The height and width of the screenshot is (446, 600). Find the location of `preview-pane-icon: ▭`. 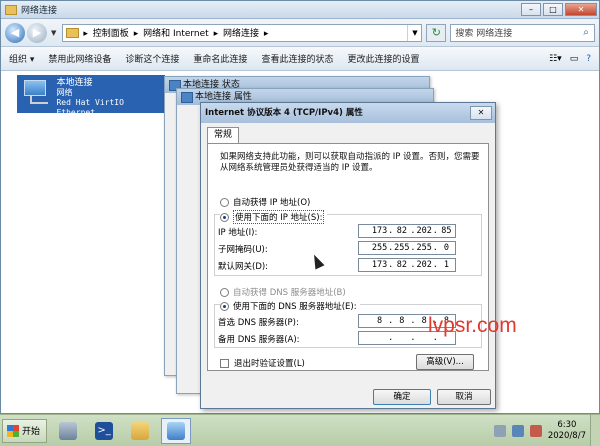

preview-pane-icon: ▭ is located at coordinates (574, 59).